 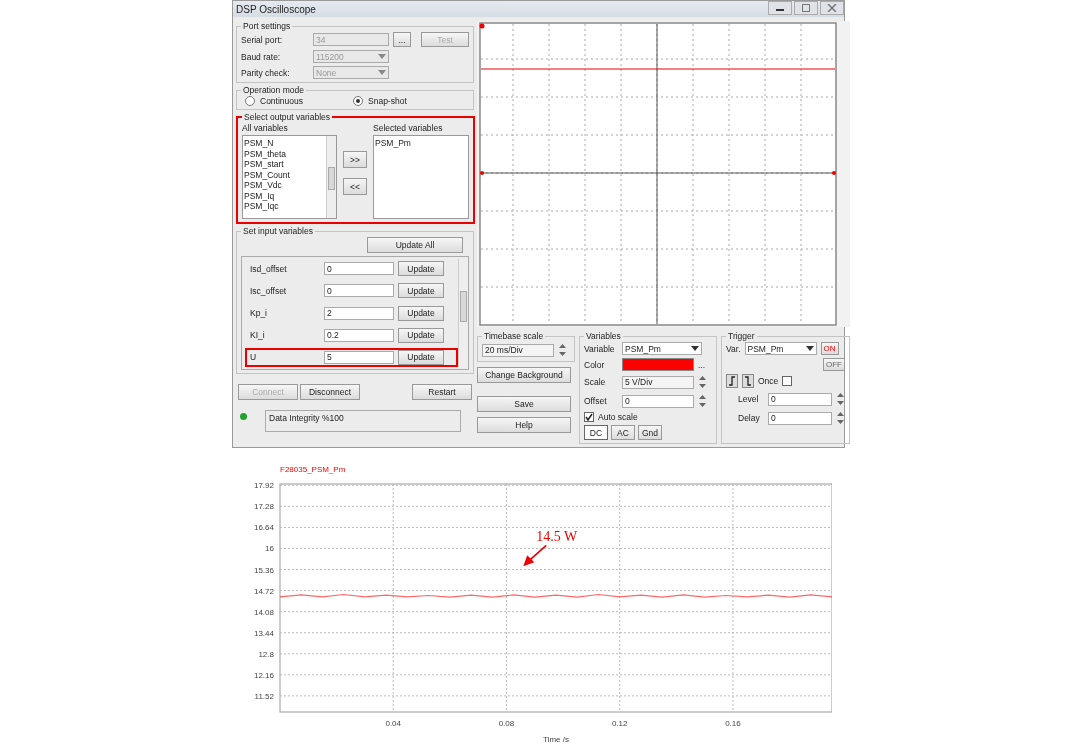 What do you see at coordinates (535, 555) in the screenshot?
I see `annotation-arrow` at bounding box center [535, 555].